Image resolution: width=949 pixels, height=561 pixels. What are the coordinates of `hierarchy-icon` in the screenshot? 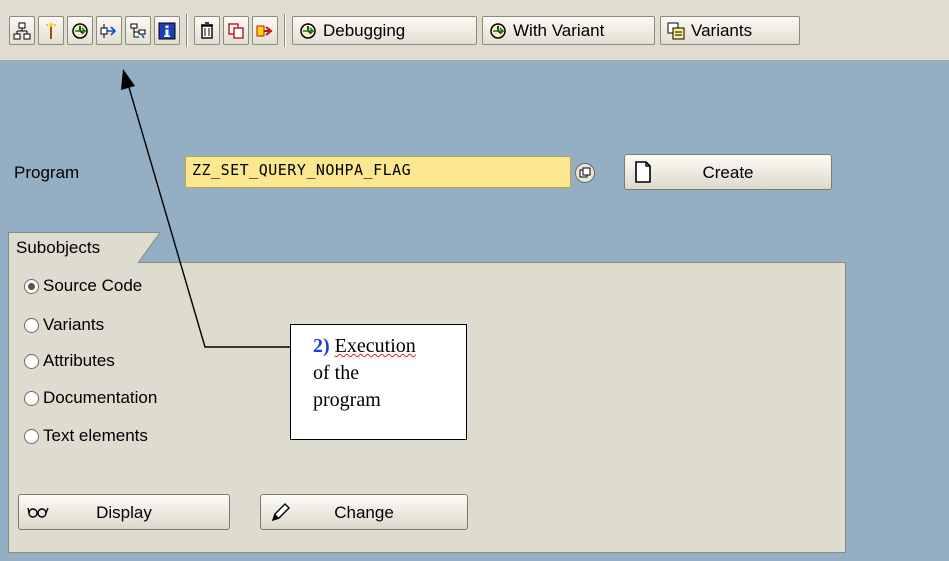 It's located at (22, 30).